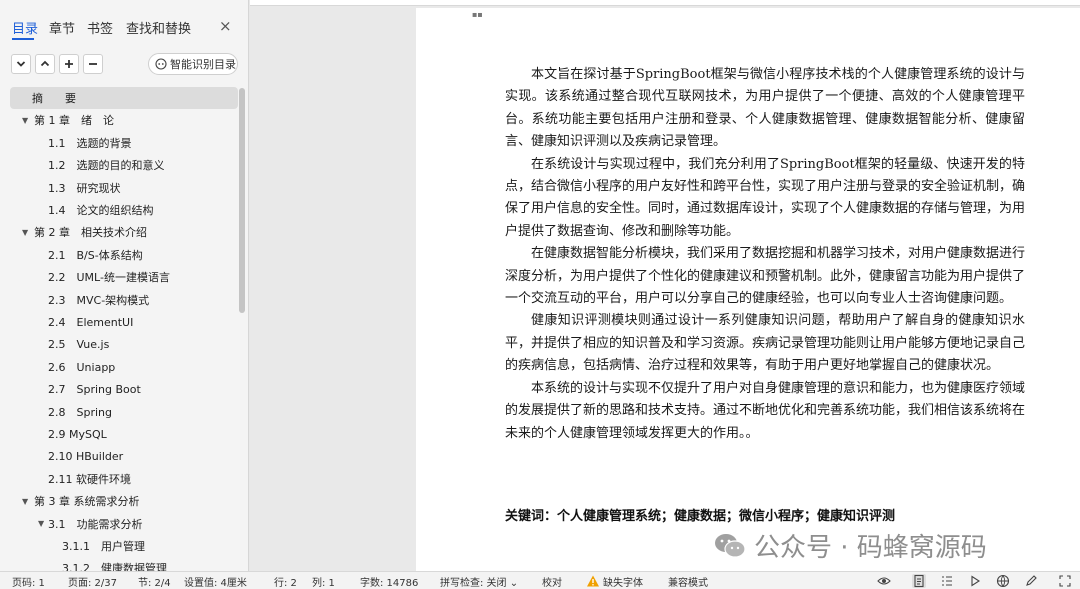 The image size is (1080, 589). Describe the element at coordinates (124, 434) in the screenshot. I see `toc-item: 2.9 MySQL` at that location.